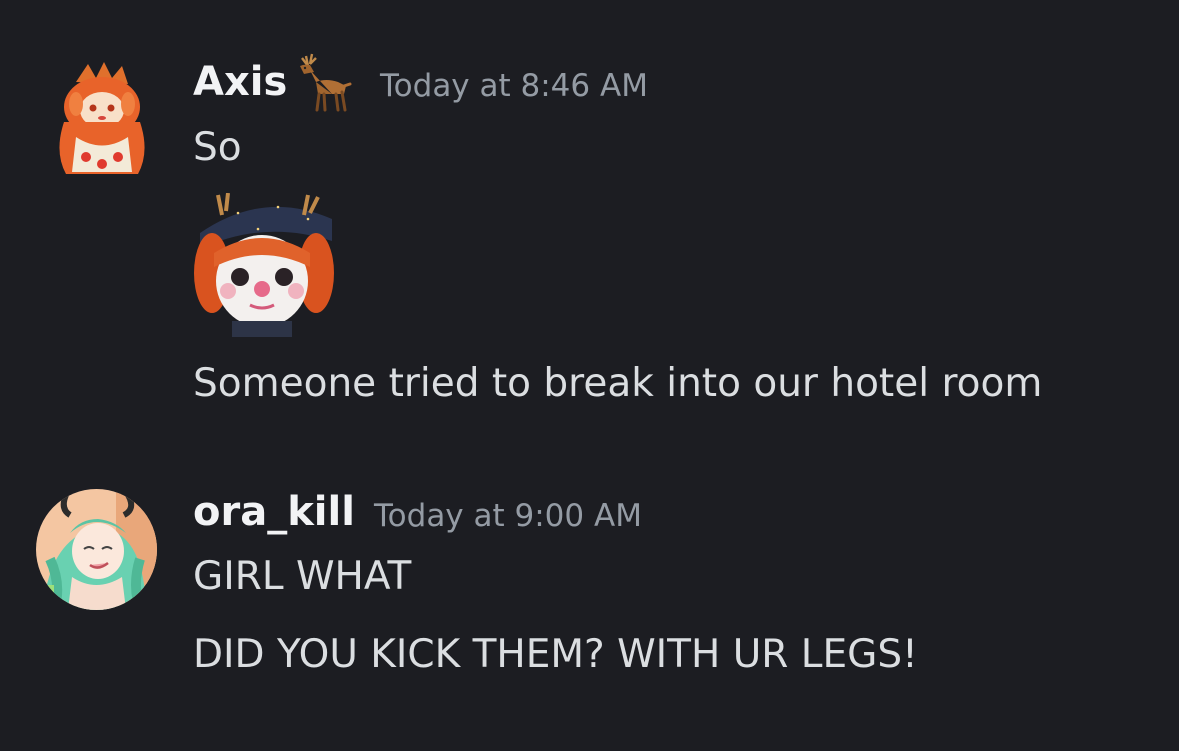  I want to click on avatar-ora-kill, so click(96, 549).